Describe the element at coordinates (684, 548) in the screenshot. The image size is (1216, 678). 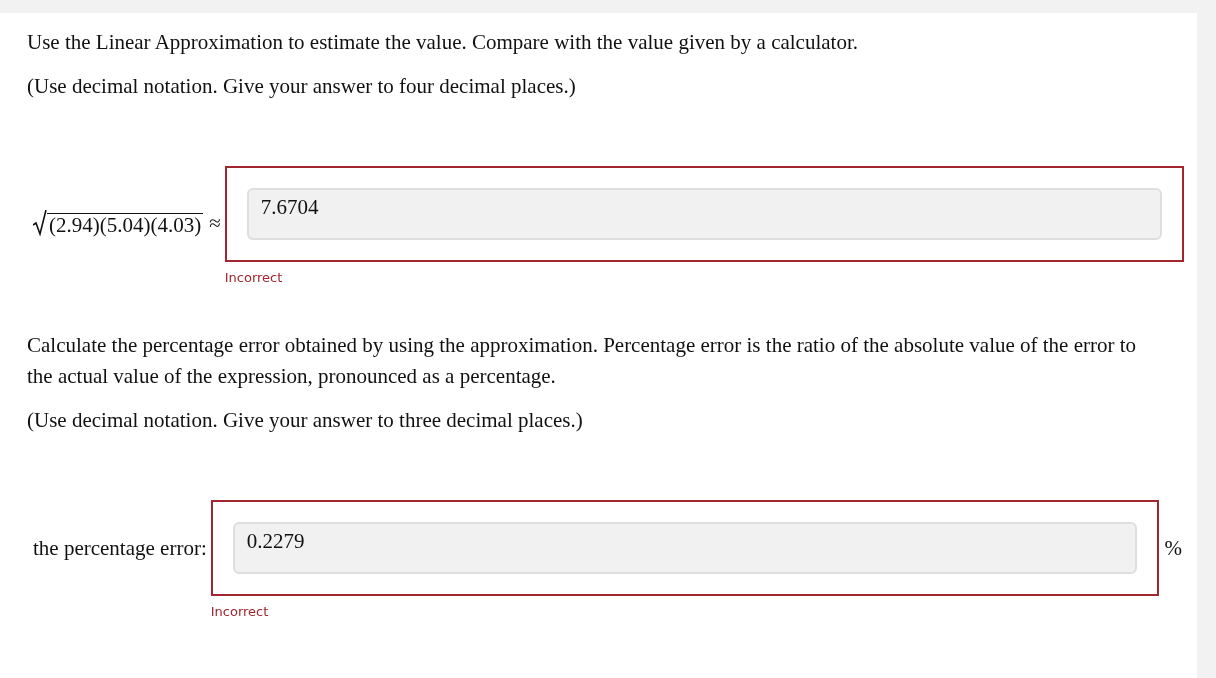
I see `answer-field: 0.2279` at that location.